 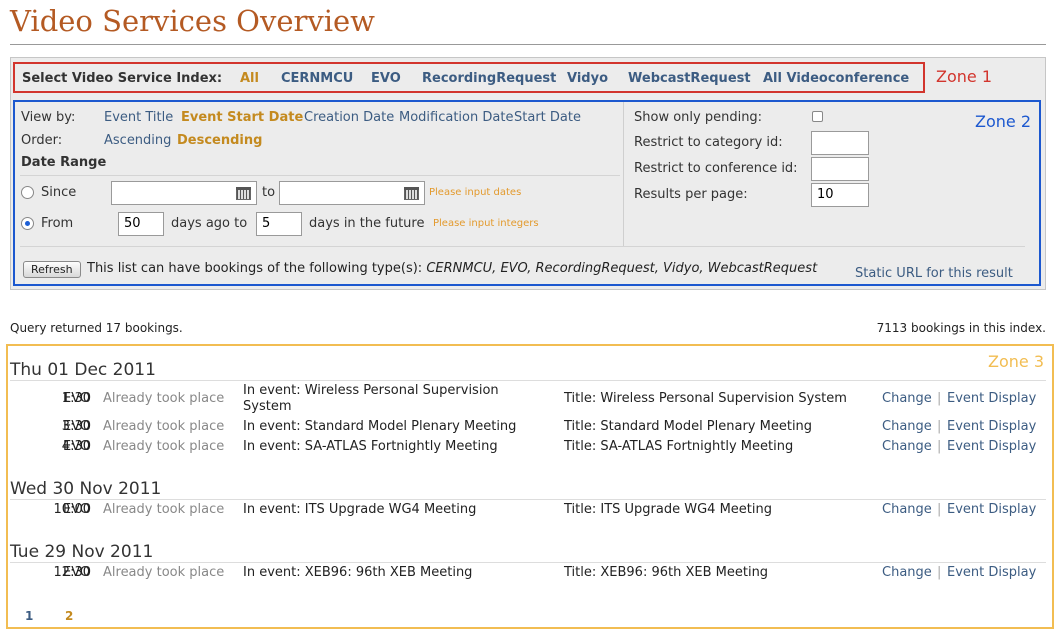 What do you see at coordinates (547, 117) in the screenshot?
I see `view-by-start-date: Start Date` at bounding box center [547, 117].